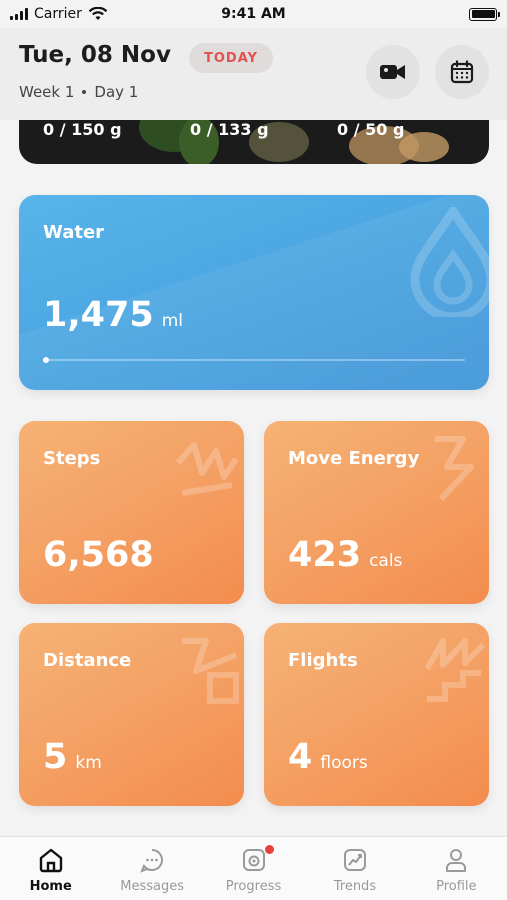 The image size is (507, 900). Describe the element at coordinates (172, 321) in the screenshot. I see `water-unit: ml` at that location.